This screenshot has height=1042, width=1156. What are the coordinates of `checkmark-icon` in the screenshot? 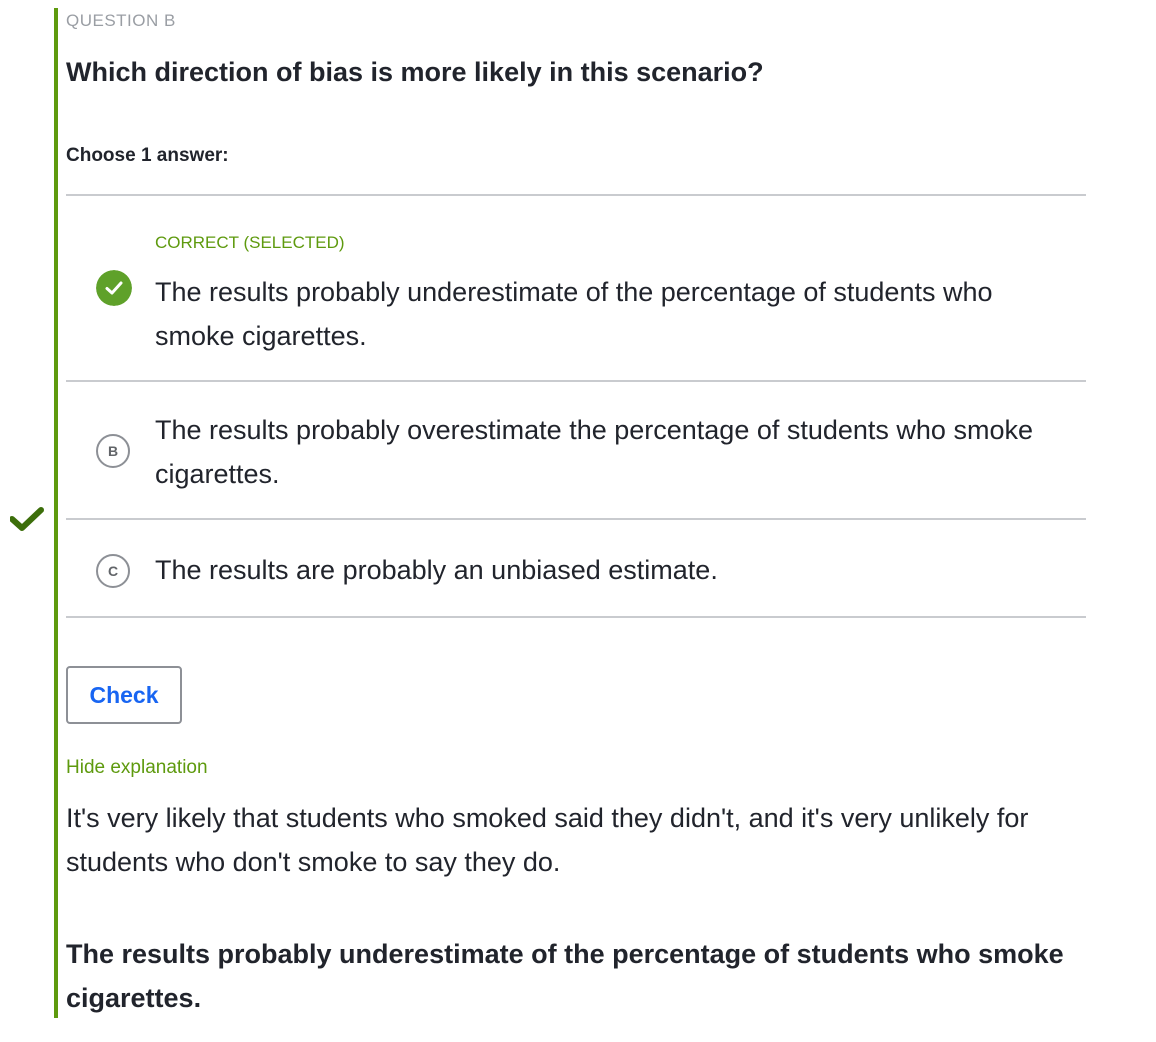 It's located at (27, 519).